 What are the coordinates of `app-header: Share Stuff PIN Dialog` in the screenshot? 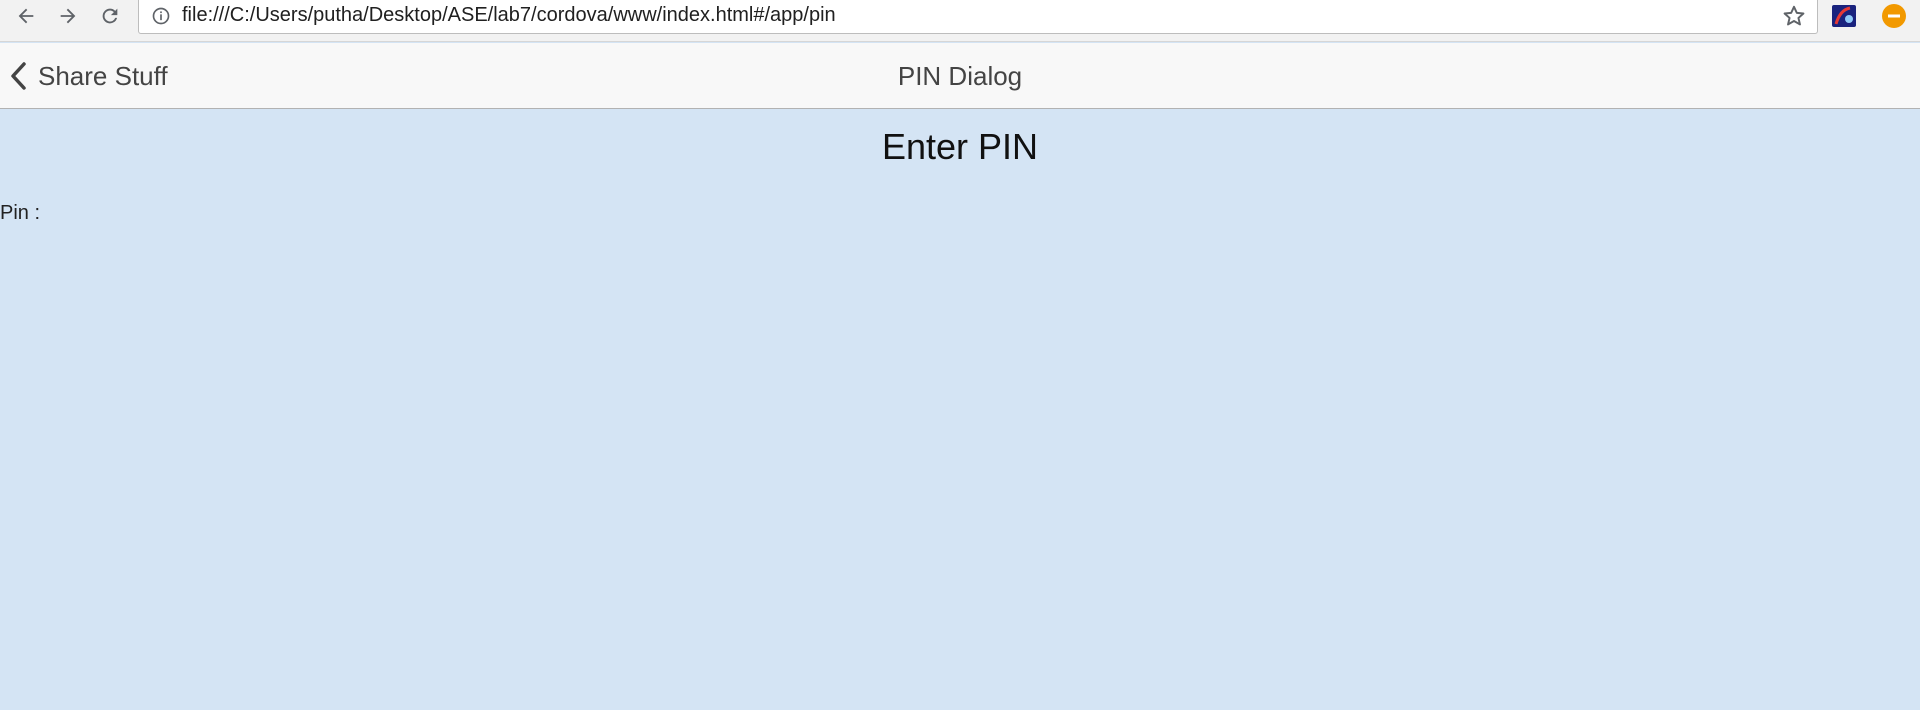 It's located at (960, 76).